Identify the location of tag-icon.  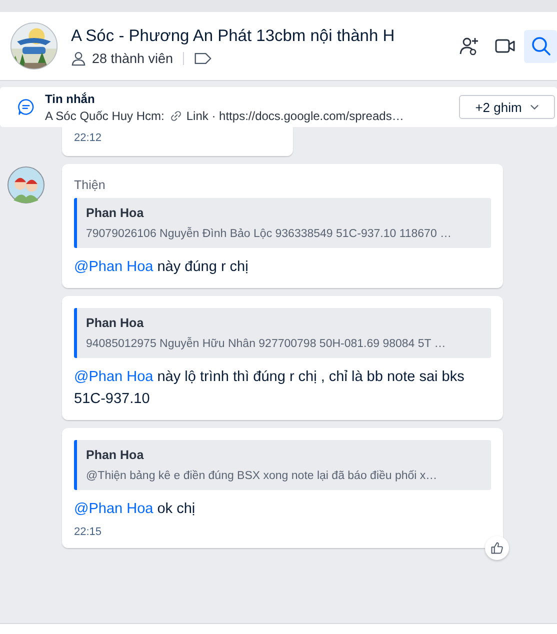
(203, 58).